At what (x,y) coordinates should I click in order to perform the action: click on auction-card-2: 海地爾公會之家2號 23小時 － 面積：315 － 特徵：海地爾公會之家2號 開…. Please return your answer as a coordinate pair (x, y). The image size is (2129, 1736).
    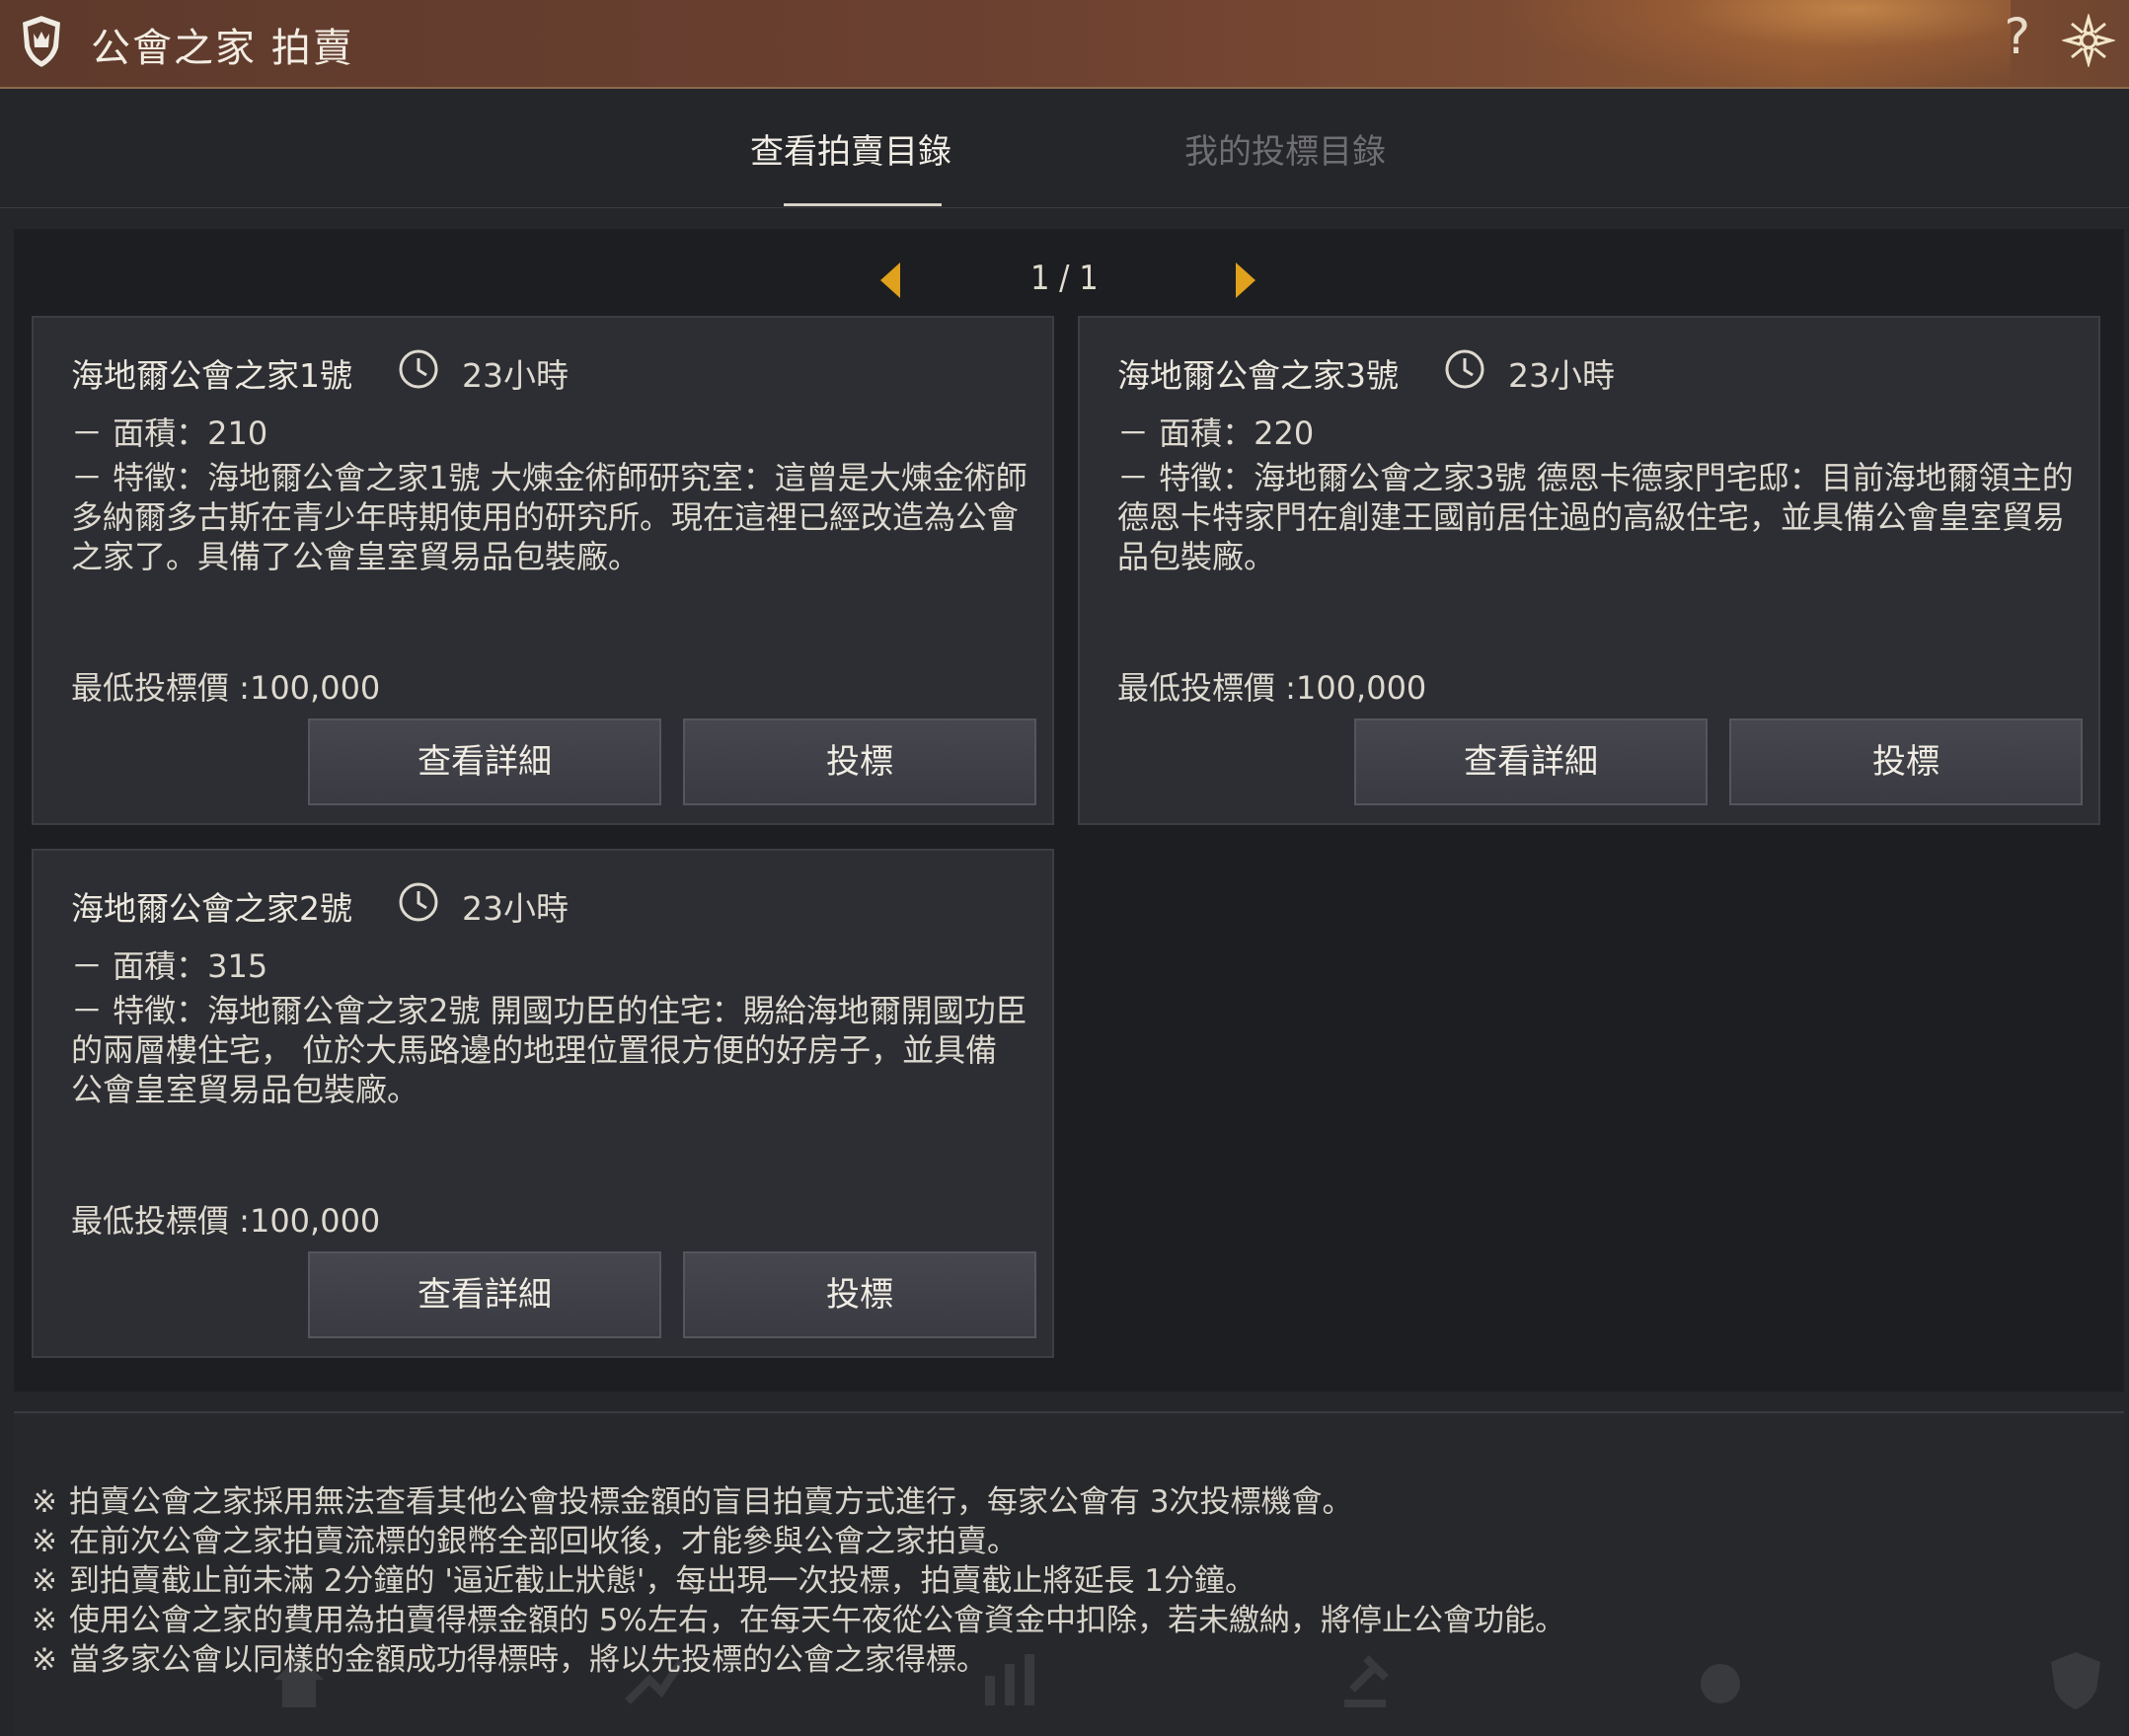
    Looking at the image, I should click on (543, 1103).